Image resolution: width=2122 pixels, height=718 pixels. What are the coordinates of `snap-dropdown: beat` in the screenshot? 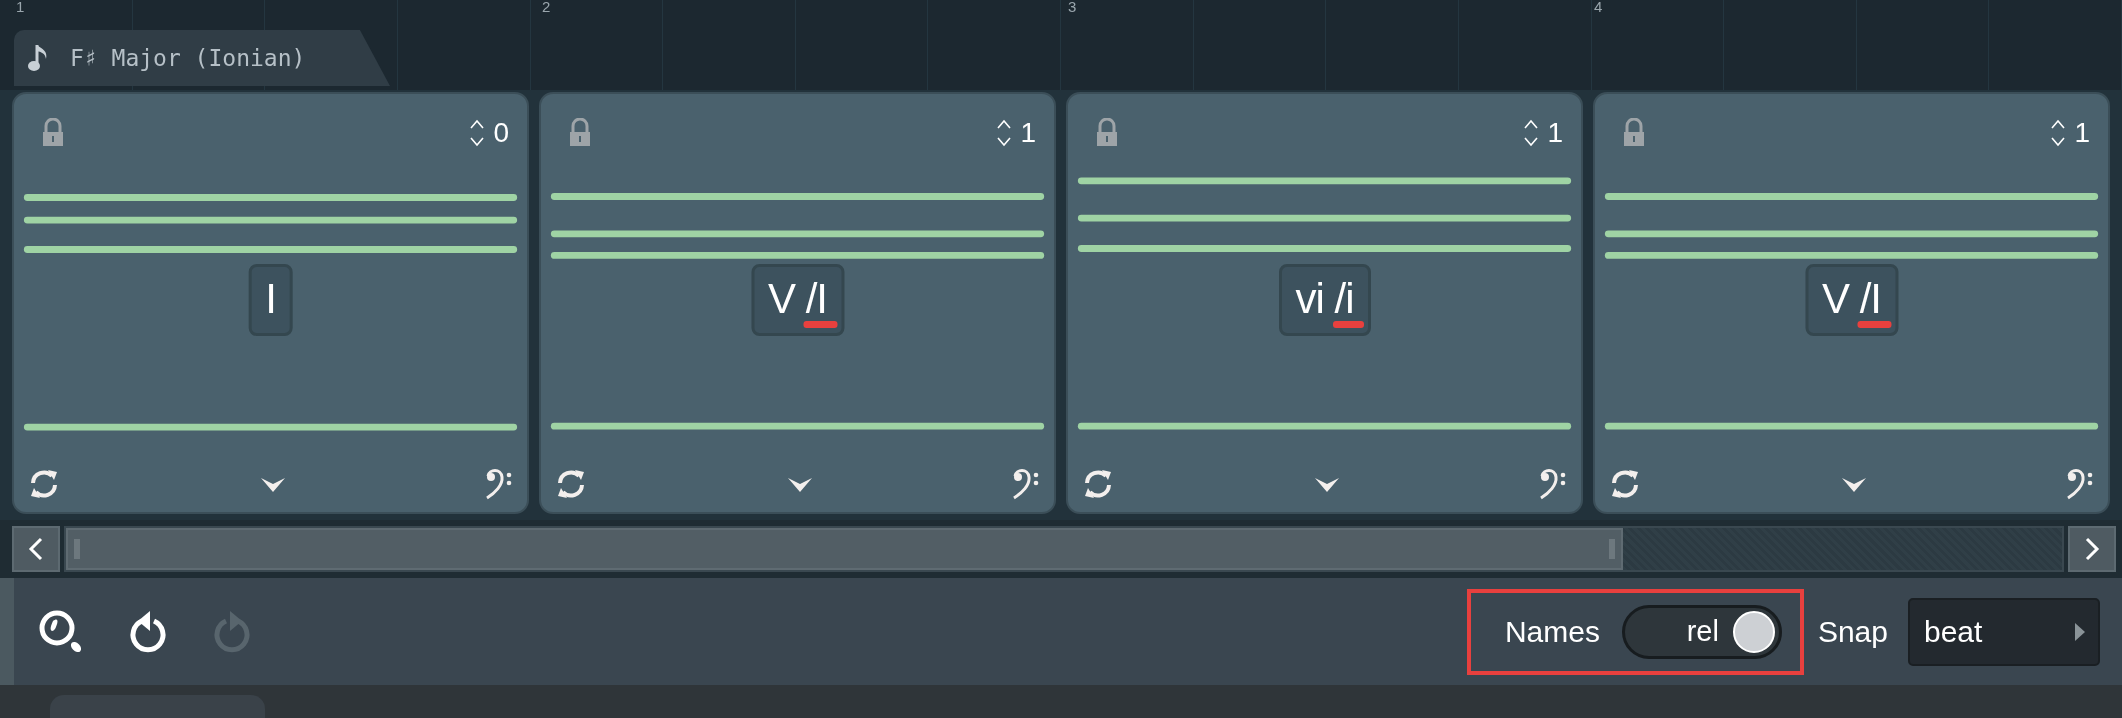 It's located at (2004, 631).